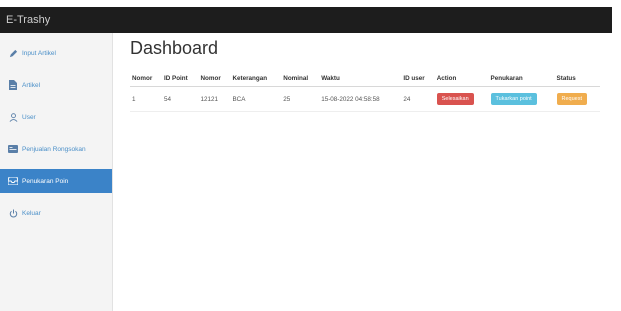 This screenshot has height=311, width=621. I want to click on cell-penukaran: Tukarkan point, so click(521, 99).